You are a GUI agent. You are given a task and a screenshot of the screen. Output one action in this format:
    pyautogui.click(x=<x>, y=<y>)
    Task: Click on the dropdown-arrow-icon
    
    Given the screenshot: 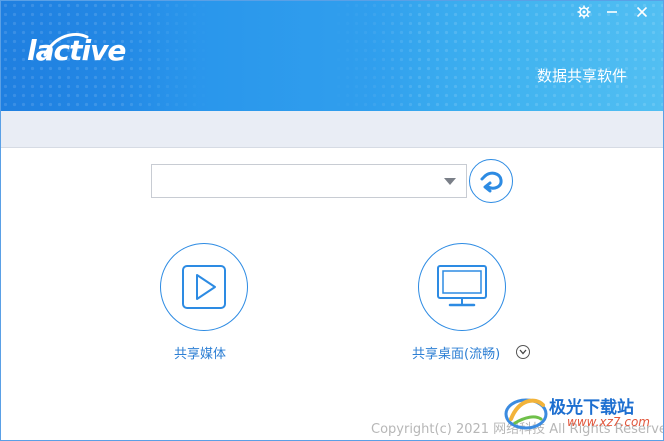 What is the action you would take?
    pyautogui.click(x=450, y=181)
    